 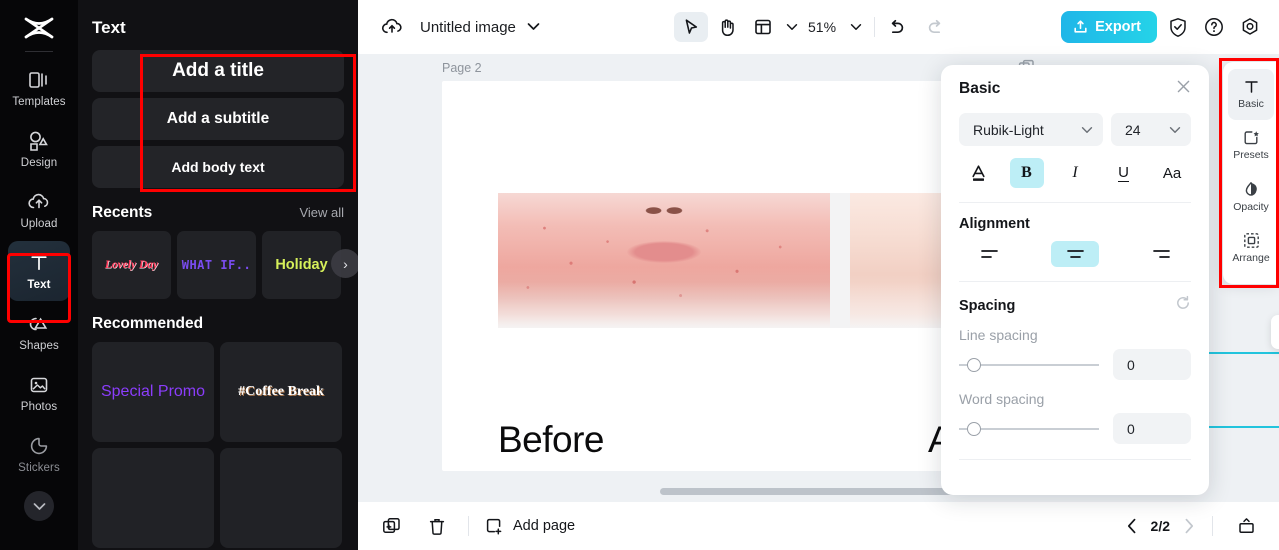 What do you see at coordinates (840, 260) in the screenshot?
I see `photo-gap` at bounding box center [840, 260].